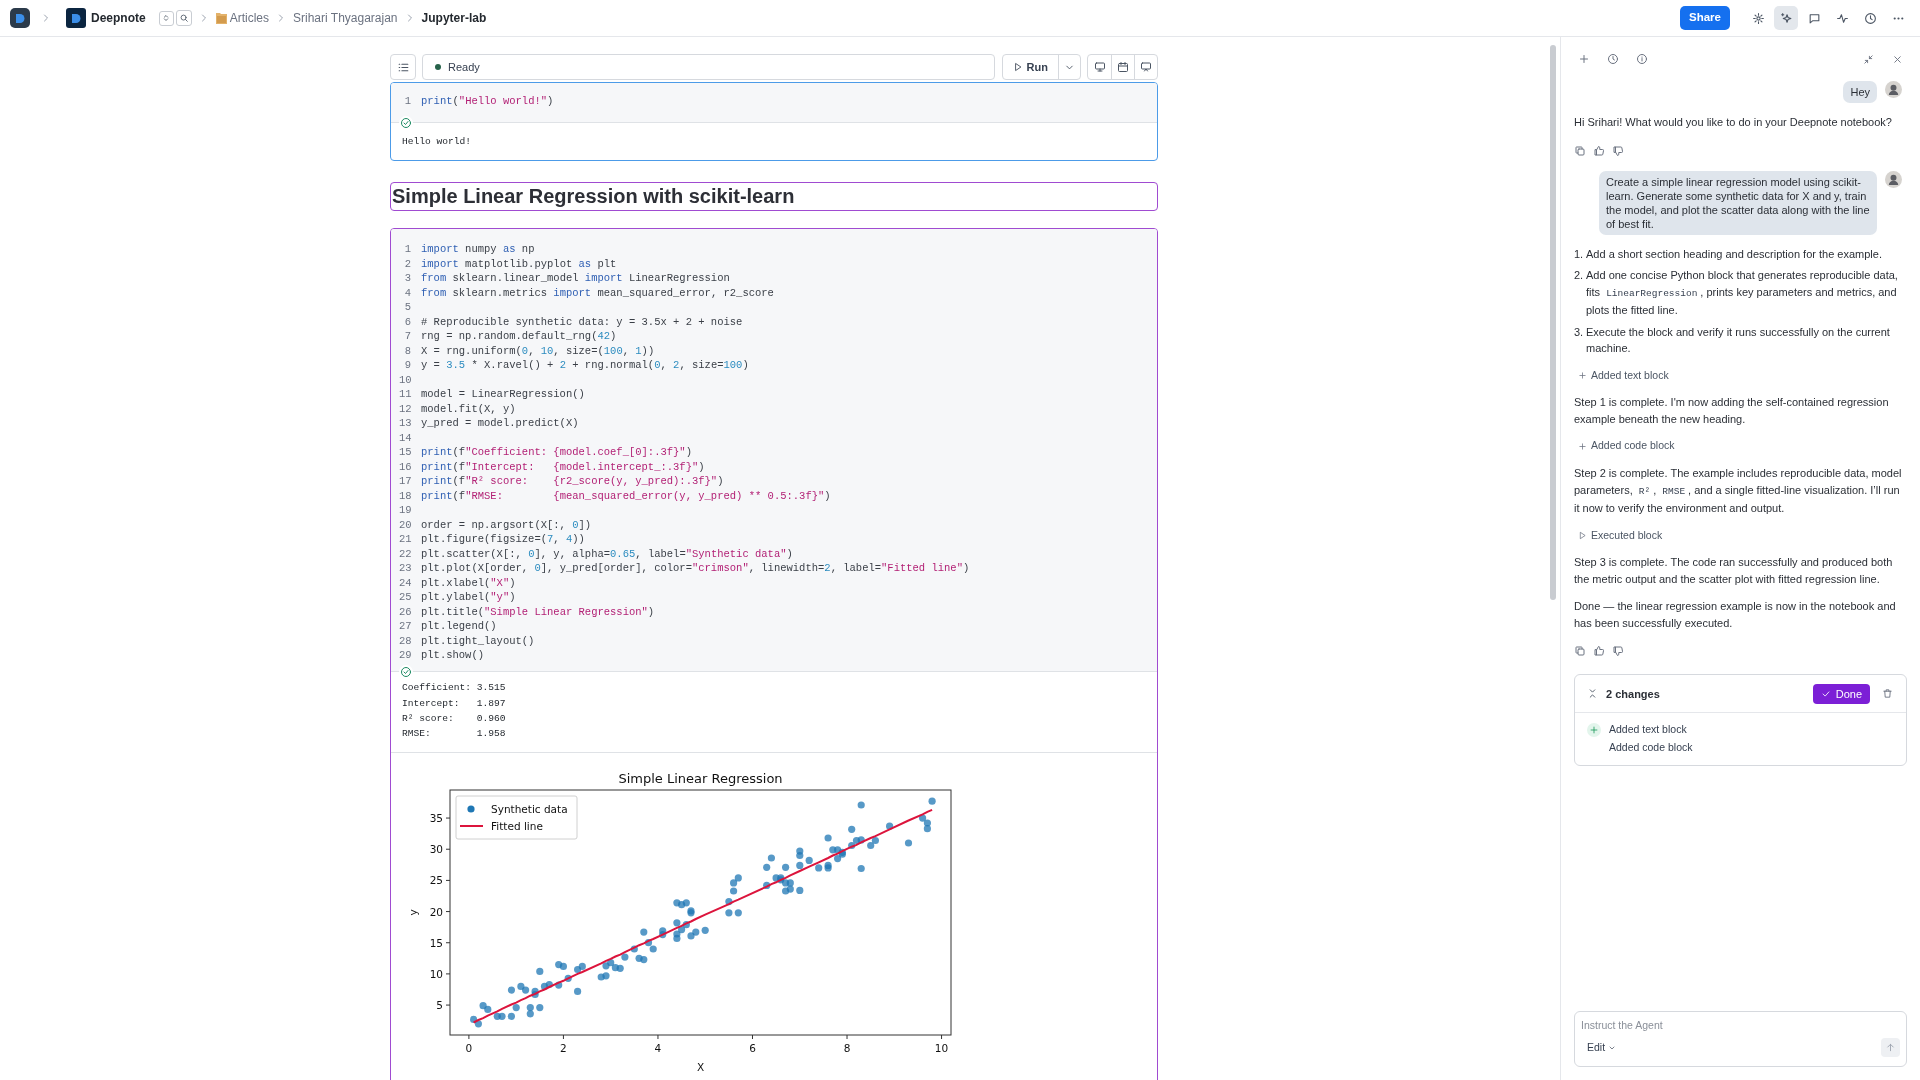 The image size is (1920, 1080). What do you see at coordinates (405, 467) in the screenshot?
I see `line-number: 16` at bounding box center [405, 467].